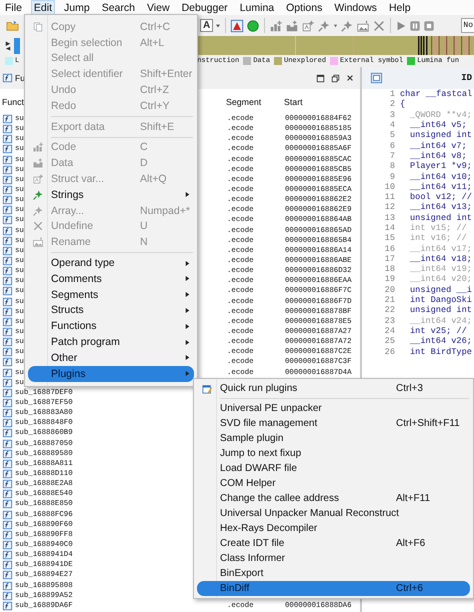 Image resolution: width=474 pixels, height=612 pixels. Describe the element at coordinates (333, 483) in the screenshot. I see `menu-item: COM Helper` at that location.